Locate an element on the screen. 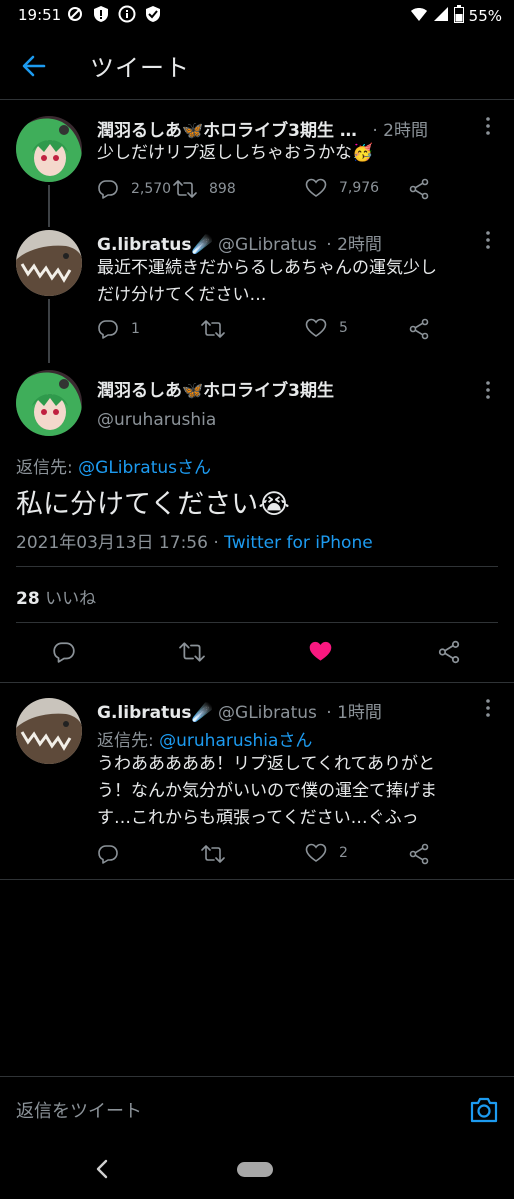 The width and height of the screenshot is (514, 1199). user-handle: @uruharushia is located at coordinates (156, 420).